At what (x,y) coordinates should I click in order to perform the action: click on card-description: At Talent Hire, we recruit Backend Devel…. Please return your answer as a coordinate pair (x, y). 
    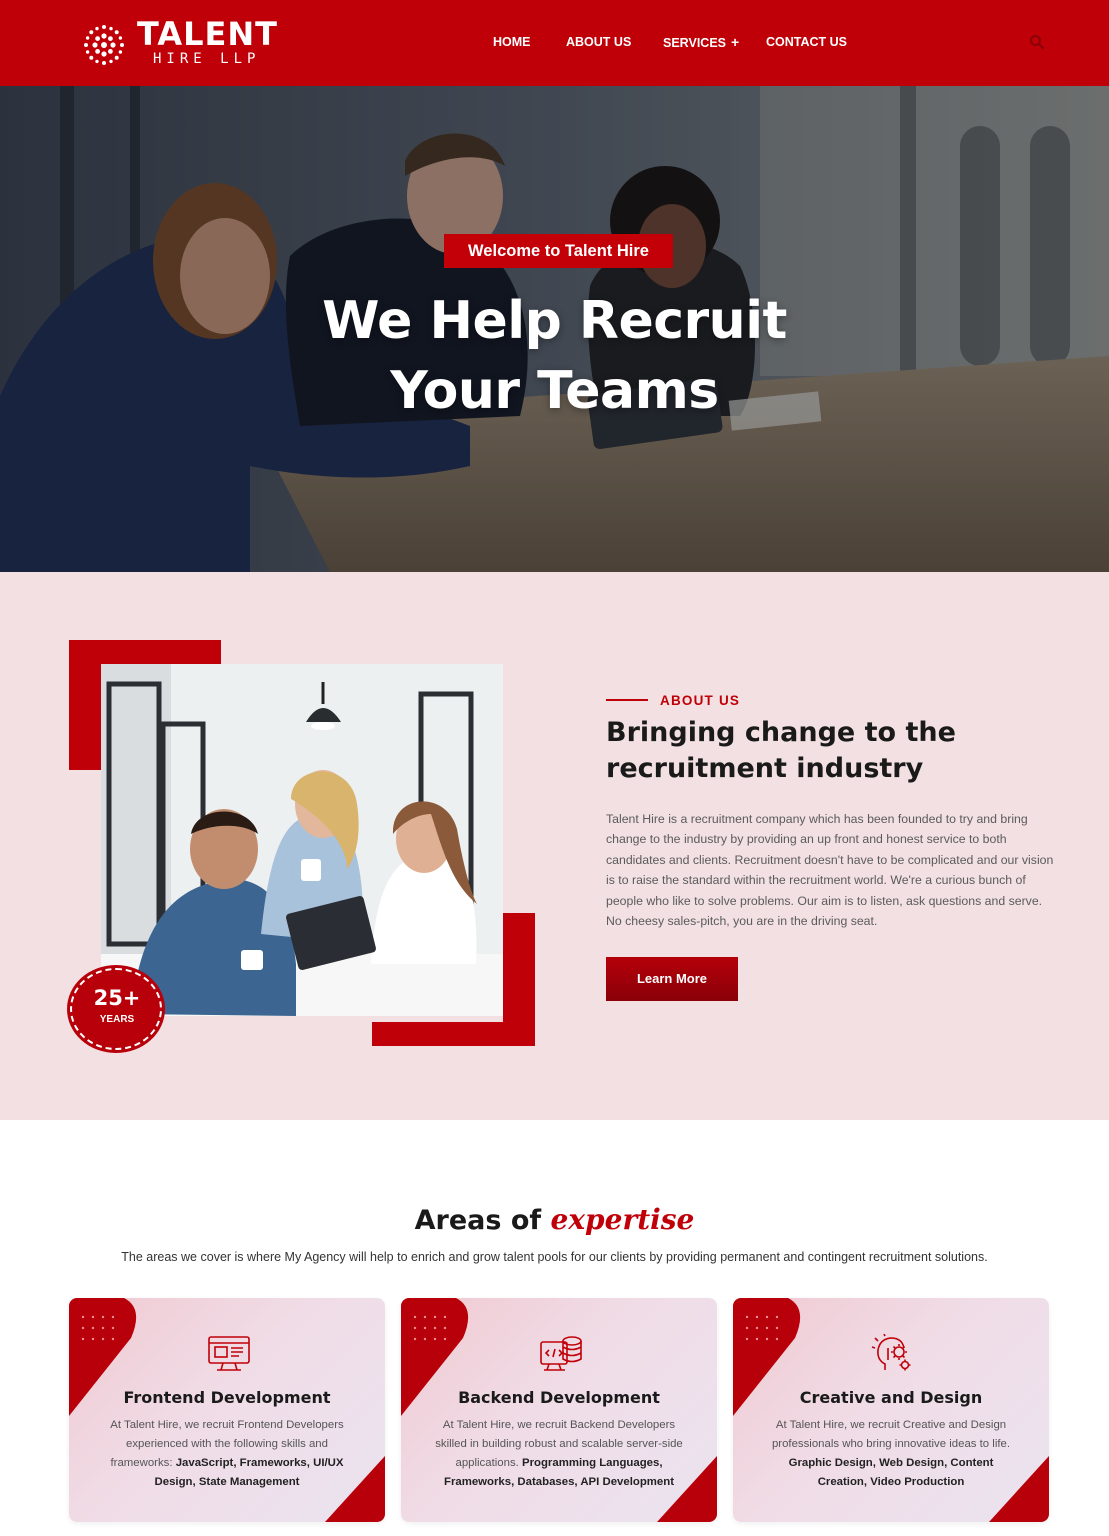
    Looking at the image, I should click on (559, 1454).